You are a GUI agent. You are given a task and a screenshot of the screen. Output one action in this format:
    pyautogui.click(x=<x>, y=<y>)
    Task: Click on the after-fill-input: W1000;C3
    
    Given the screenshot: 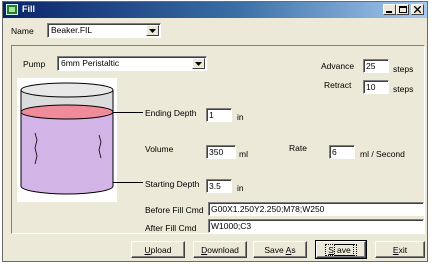 What is the action you would take?
    pyautogui.click(x=316, y=226)
    